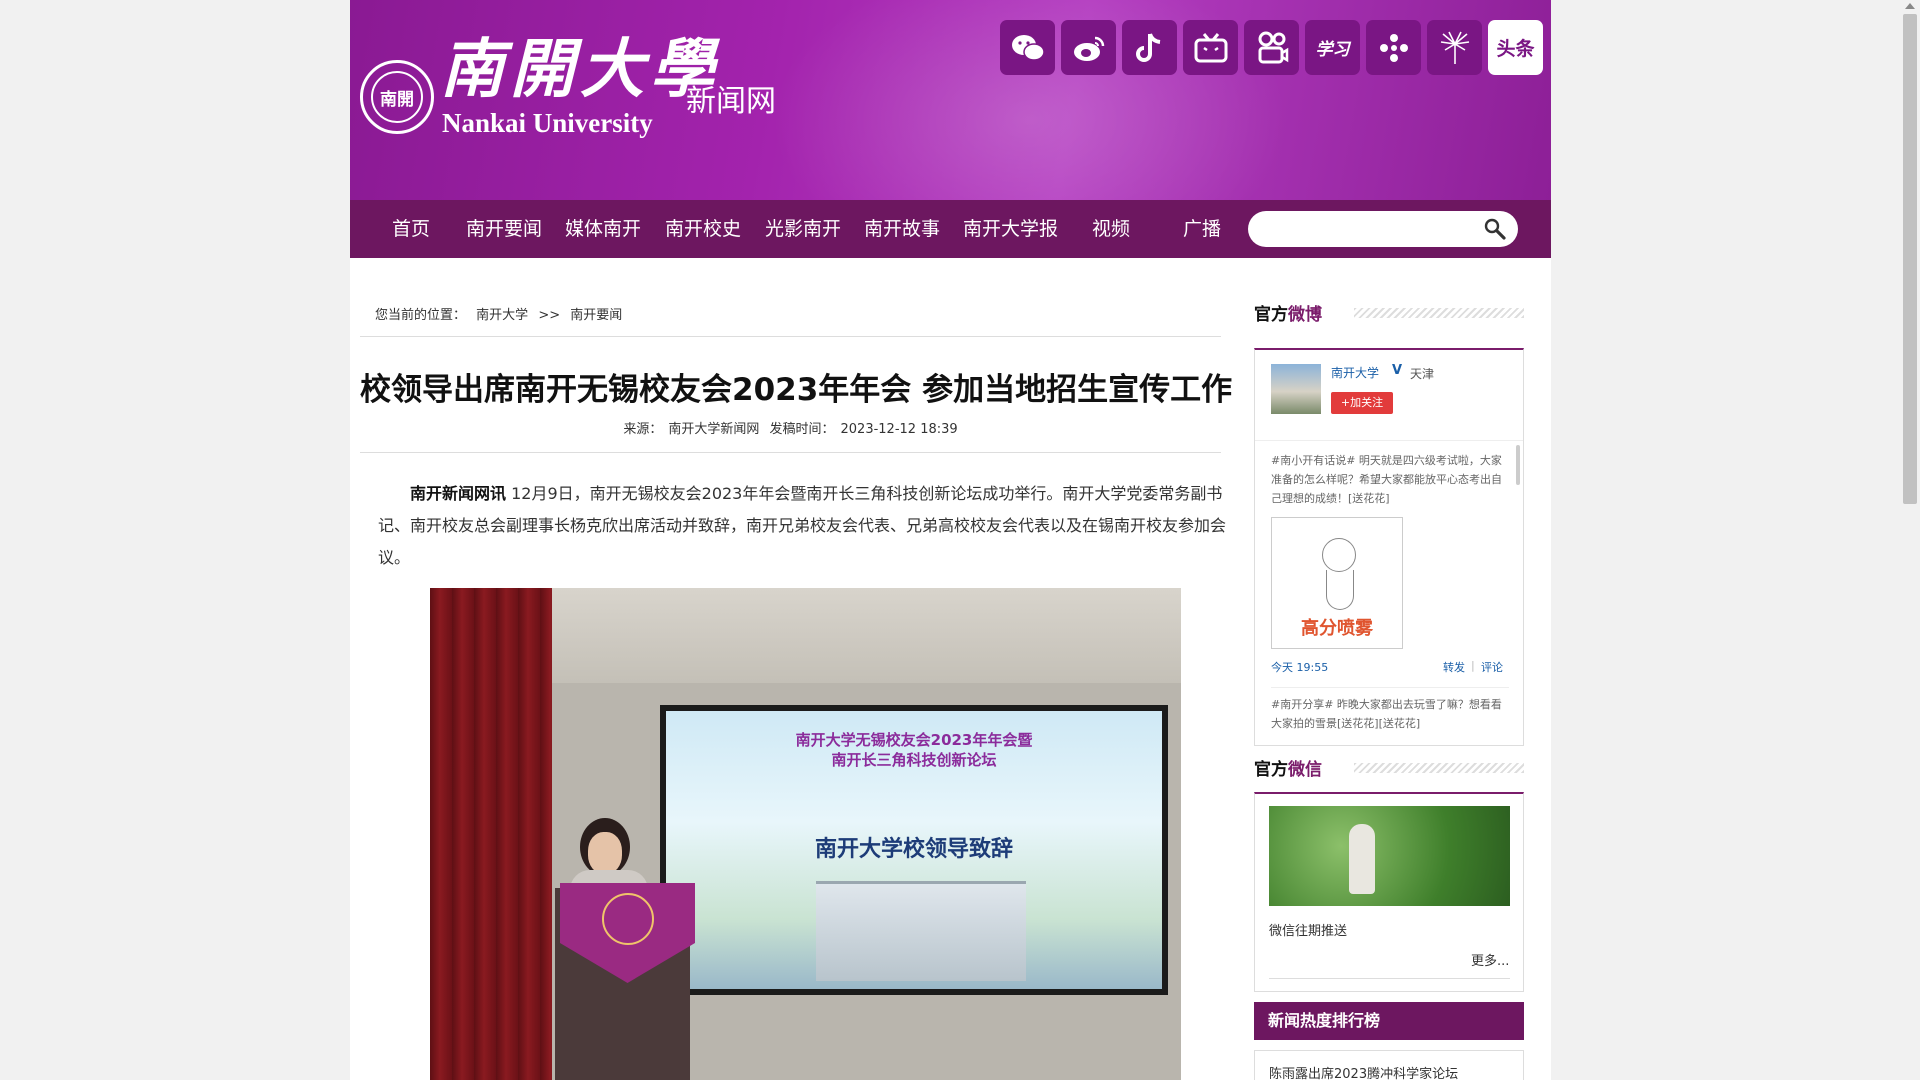 The height and width of the screenshot is (1080, 1920). I want to click on cartoon-face, so click(1339, 555).